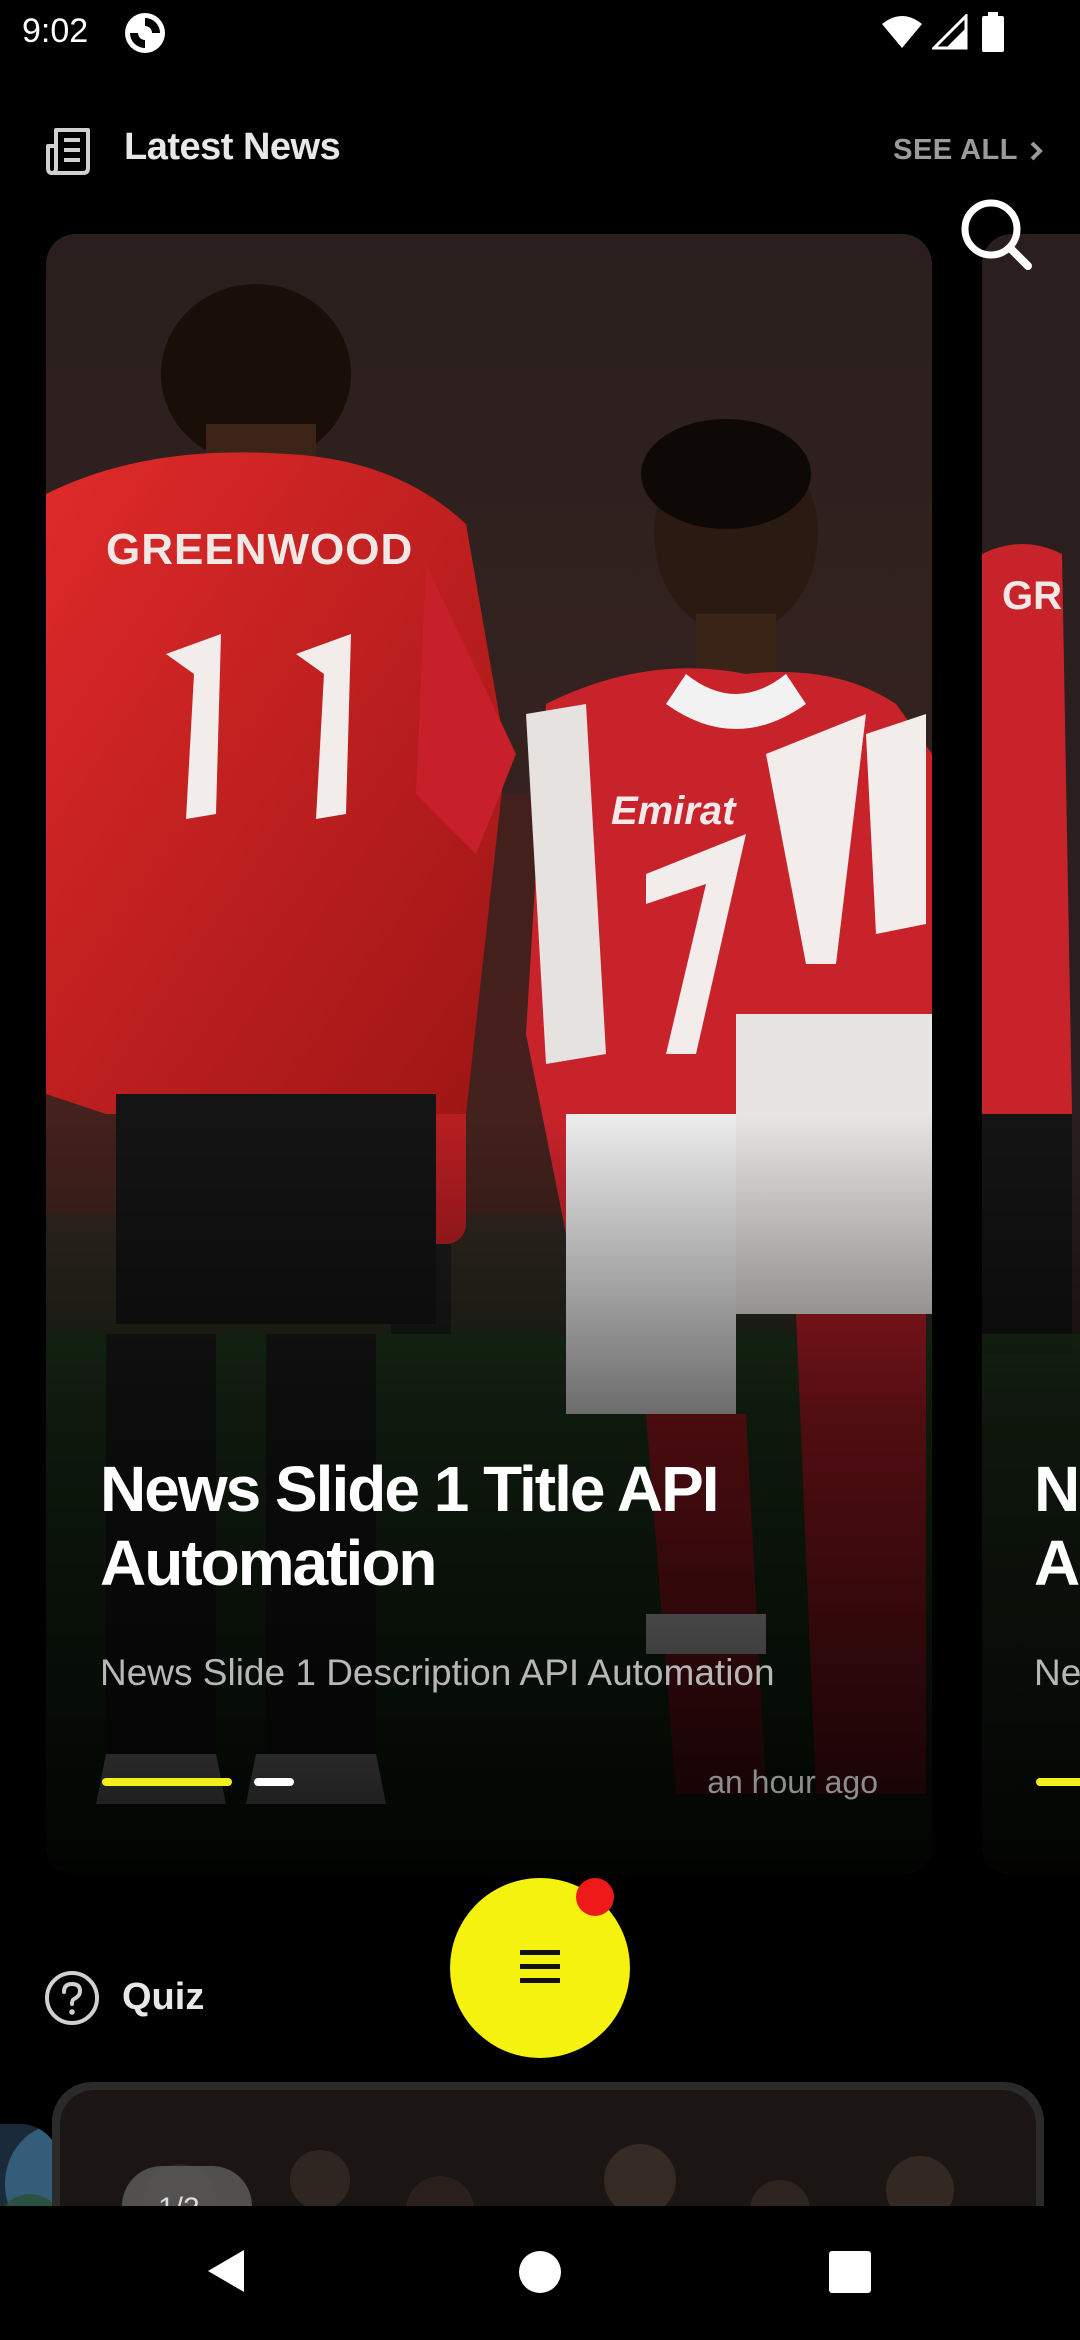 This screenshot has width=1080, height=2340. Describe the element at coordinates (72, 1998) in the screenshot. I see `help-circle-icon` at that location.